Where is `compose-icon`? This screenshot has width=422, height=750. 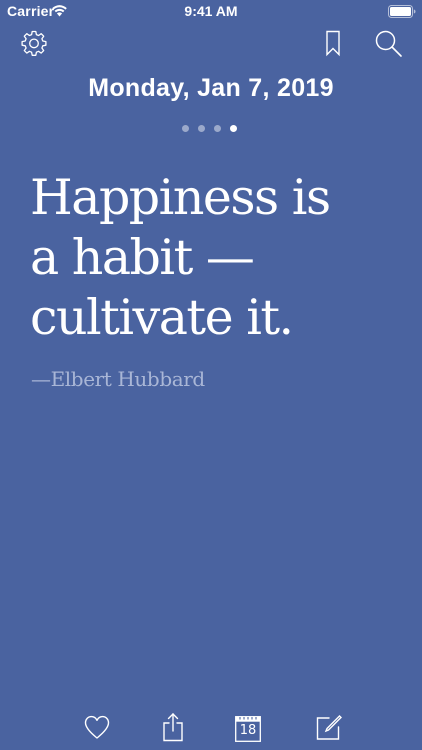 compose-icon is located at coordinates (329, 727).